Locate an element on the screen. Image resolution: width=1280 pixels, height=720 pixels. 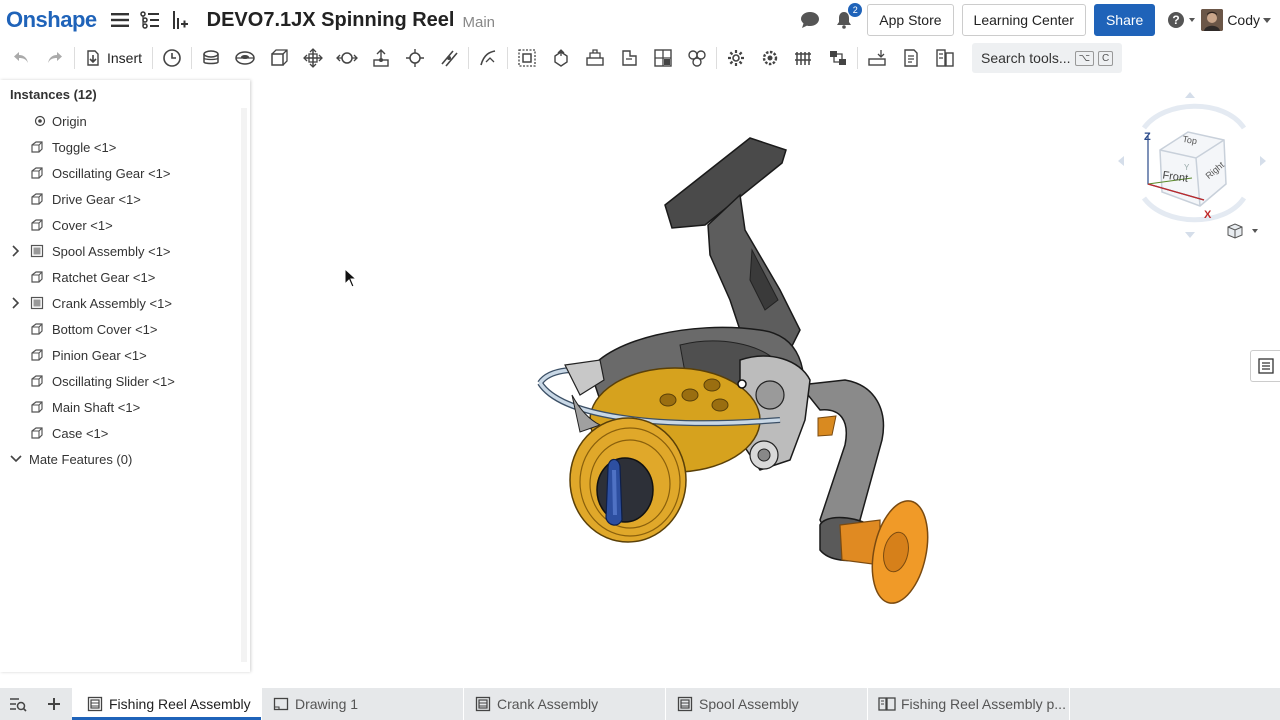
hamburger-menu-icon is located at coordinates (120, 20).